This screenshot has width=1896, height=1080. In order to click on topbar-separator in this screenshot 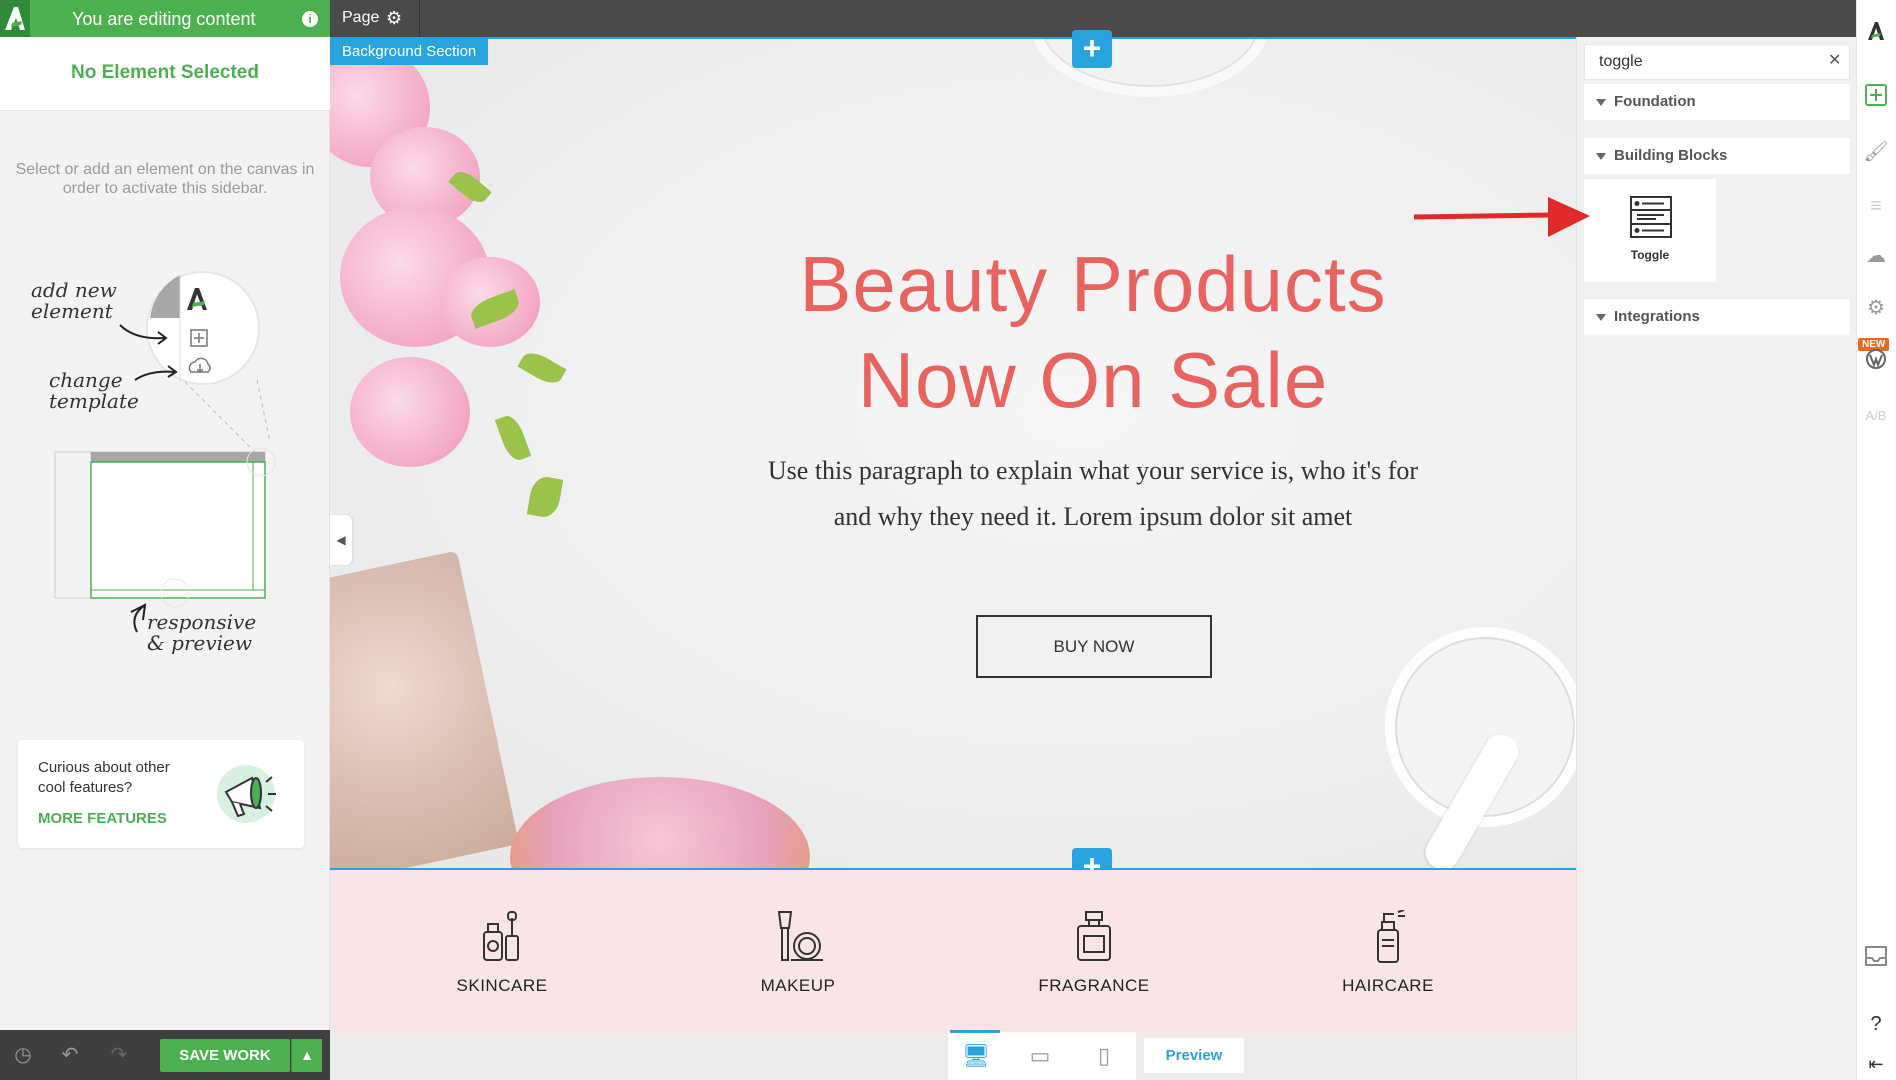, I will do `click(415, 18)`.